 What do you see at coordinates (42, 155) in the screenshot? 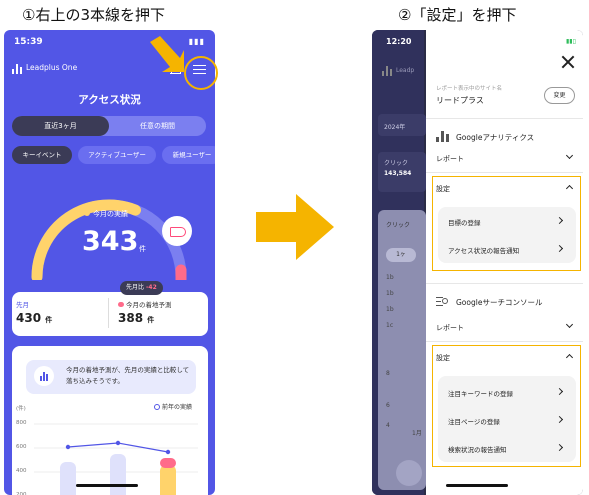
I see `chip-key-event: キーイベント` at bounding box center [42, 155].